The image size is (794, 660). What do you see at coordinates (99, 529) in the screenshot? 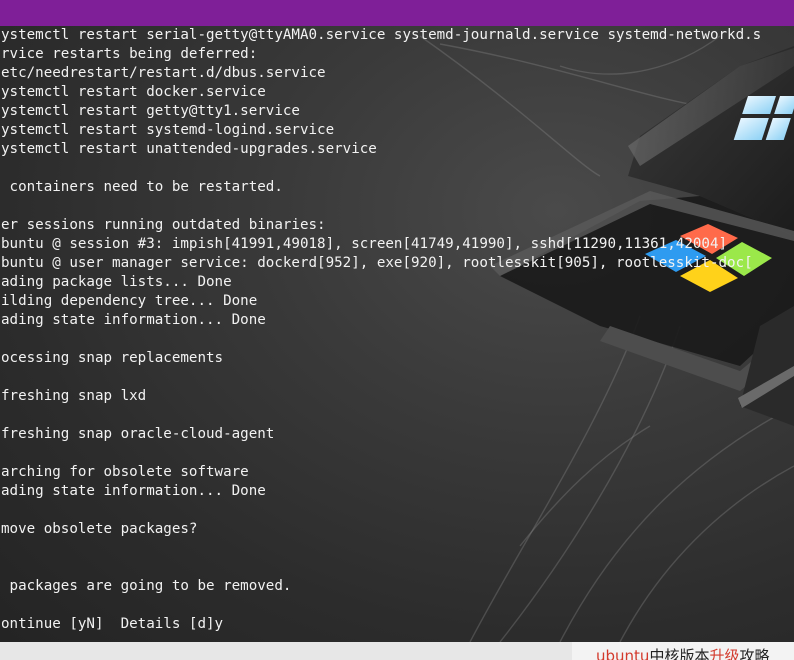
I see `terminal-line: move obsolete packages?` at bounding box center [99, 529].